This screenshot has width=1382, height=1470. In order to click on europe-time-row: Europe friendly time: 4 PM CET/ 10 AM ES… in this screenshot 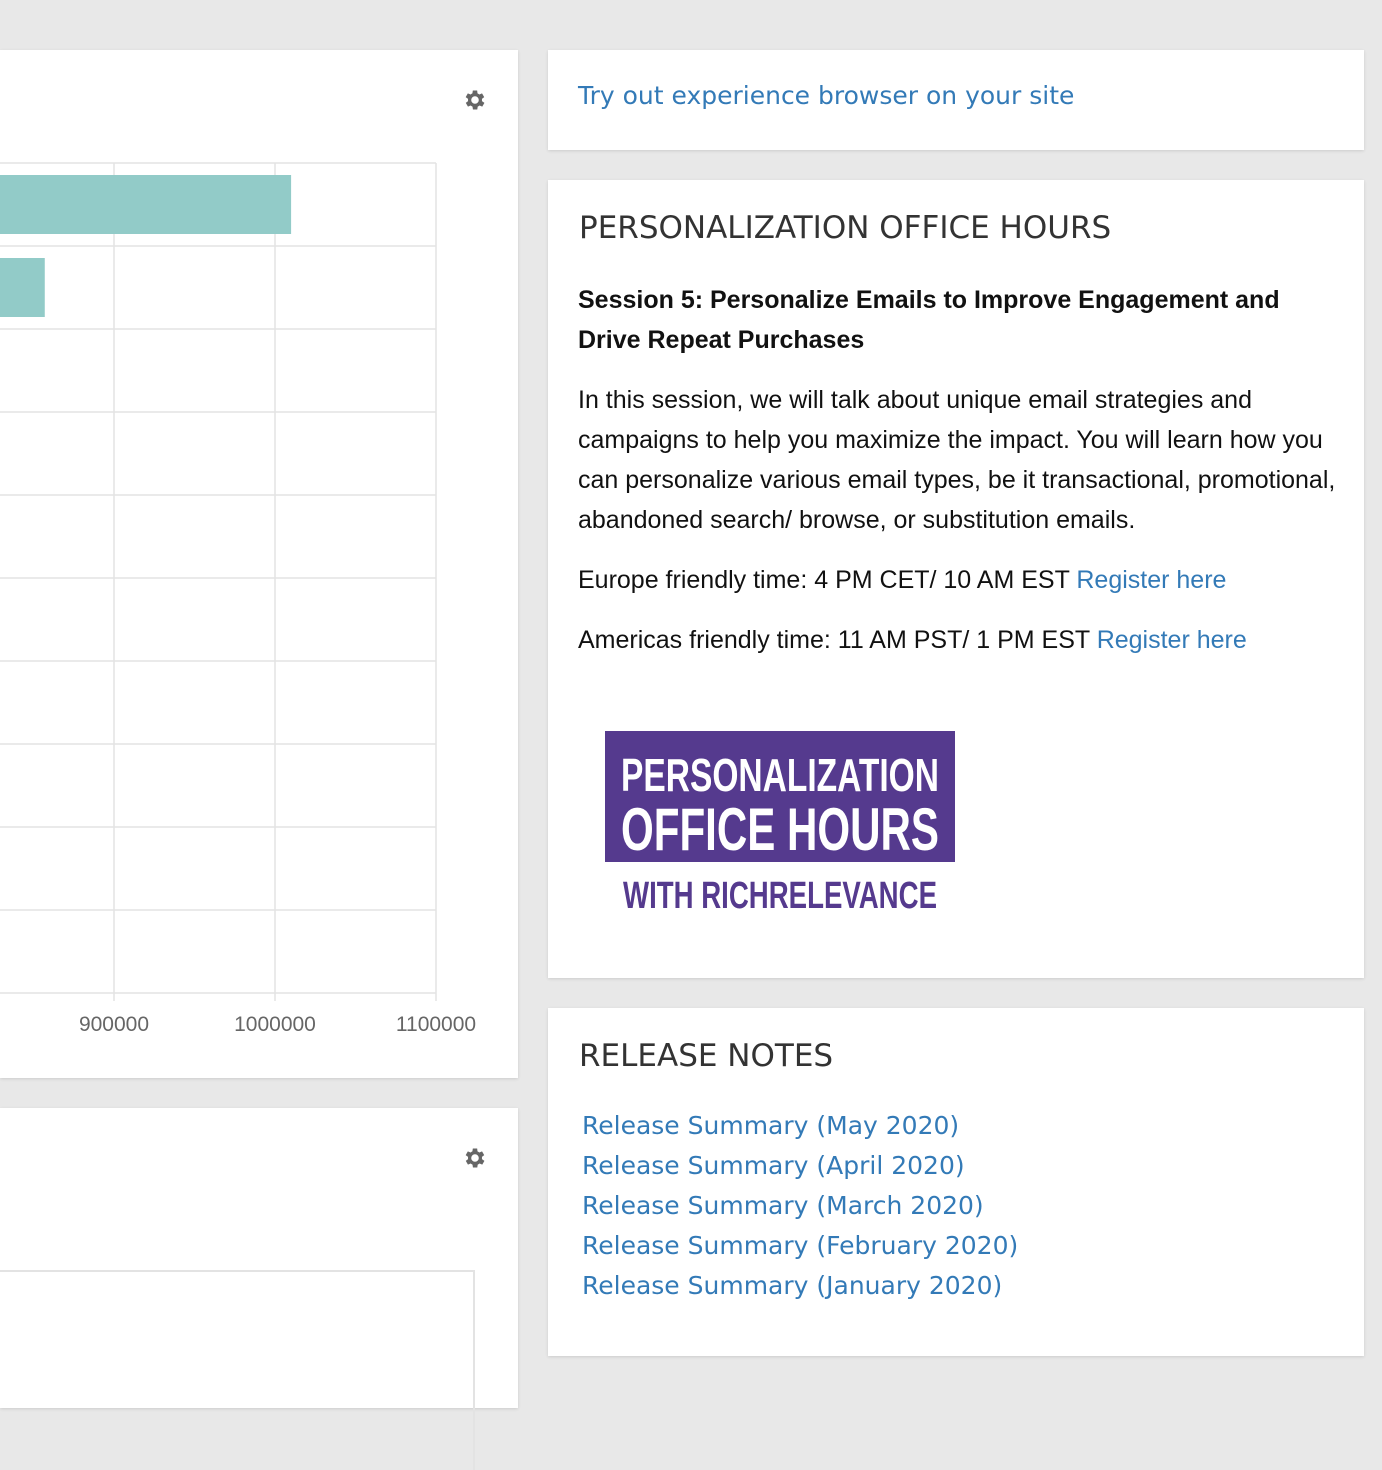, I will do `click(963, 580)`.